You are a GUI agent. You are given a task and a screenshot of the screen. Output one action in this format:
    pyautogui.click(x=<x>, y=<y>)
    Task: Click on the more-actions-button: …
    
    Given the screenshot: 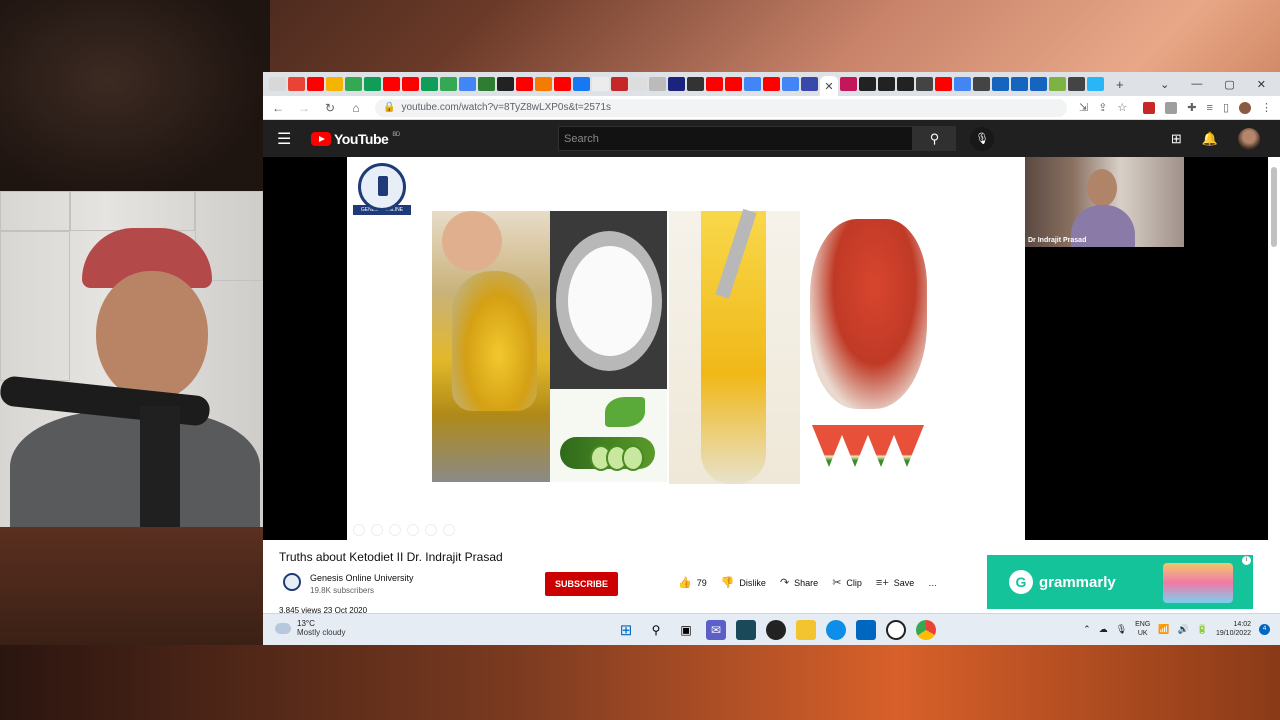 What is the action you would take?
    pyautogui.click(x=932, y=583)
    